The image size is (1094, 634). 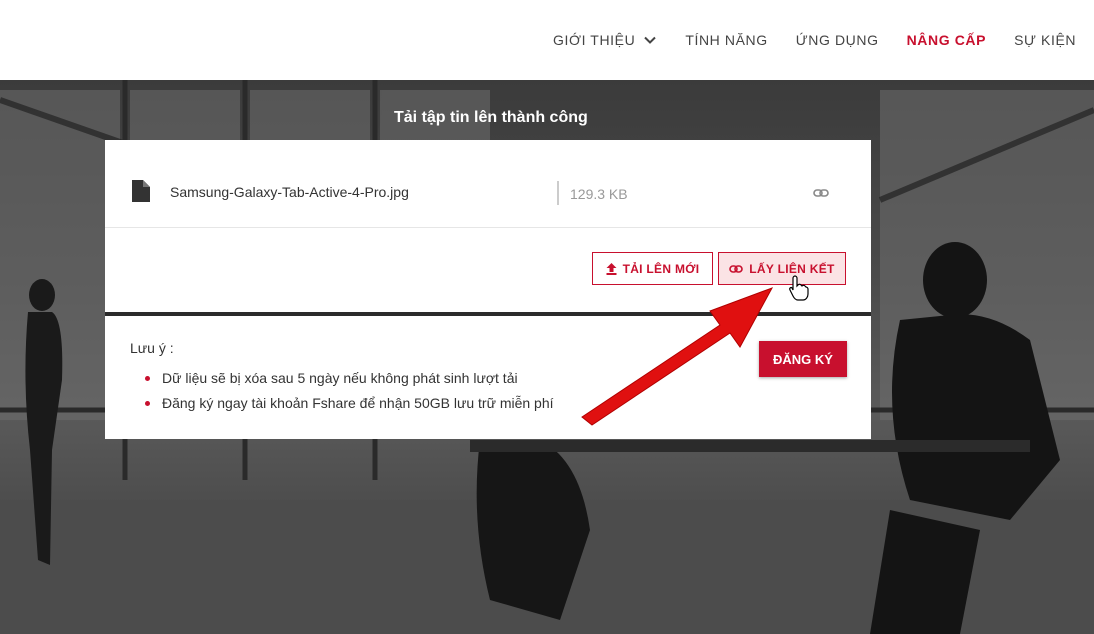 I want to click on nav-item-tinh-nang: TÍNH NĂNG, so click(x=726, y=40).